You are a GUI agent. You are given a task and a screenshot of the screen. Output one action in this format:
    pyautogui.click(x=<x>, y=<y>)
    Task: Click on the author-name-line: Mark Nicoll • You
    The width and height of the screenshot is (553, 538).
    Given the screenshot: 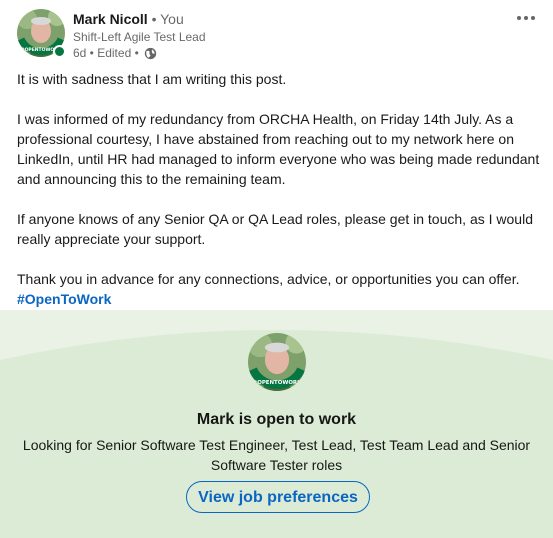 What is the action you would take?
    pyautogui.click(x=128, y=19)
    